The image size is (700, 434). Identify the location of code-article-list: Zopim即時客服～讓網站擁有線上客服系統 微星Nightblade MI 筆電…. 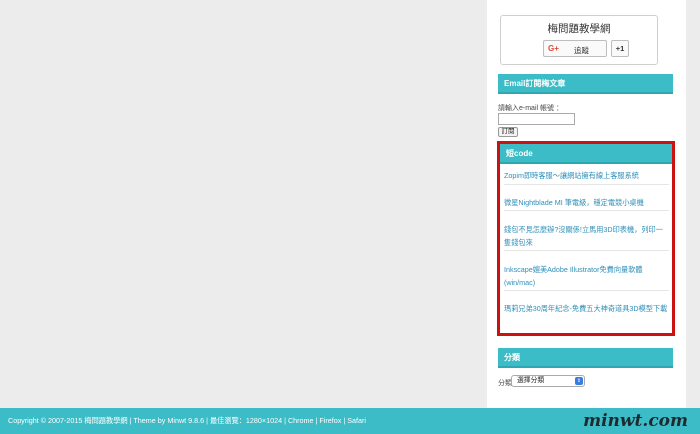
(586, 247).